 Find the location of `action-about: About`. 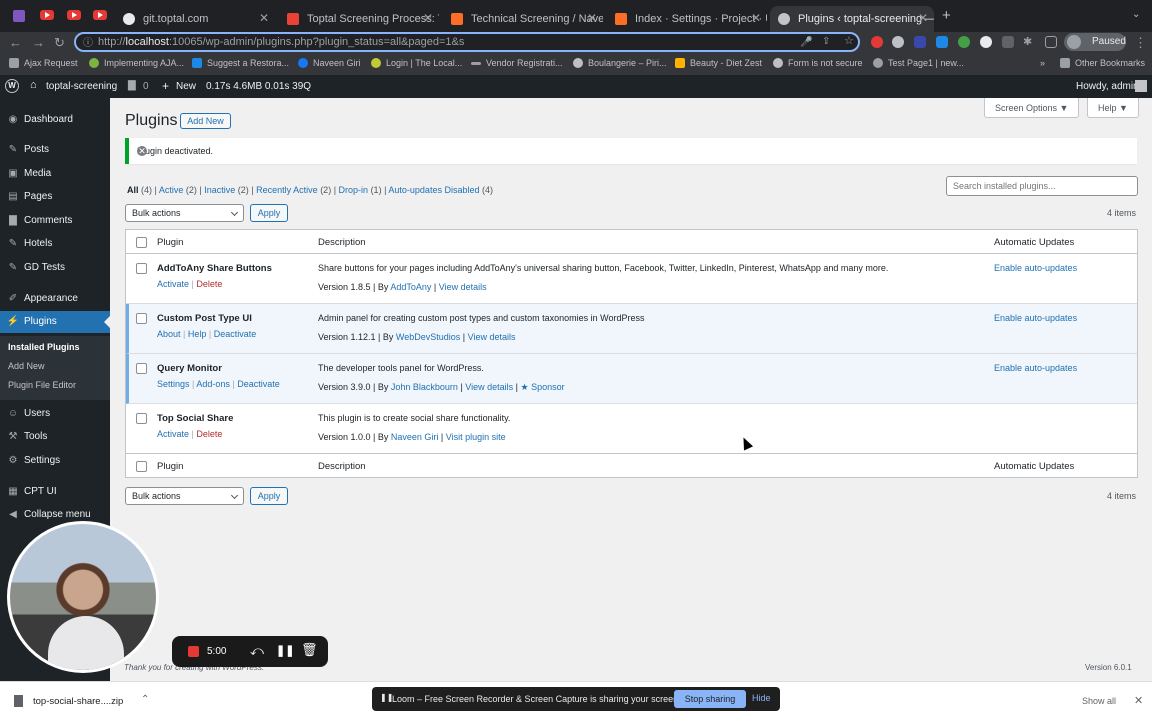

action-about: About is located at coordinates (169, 334).